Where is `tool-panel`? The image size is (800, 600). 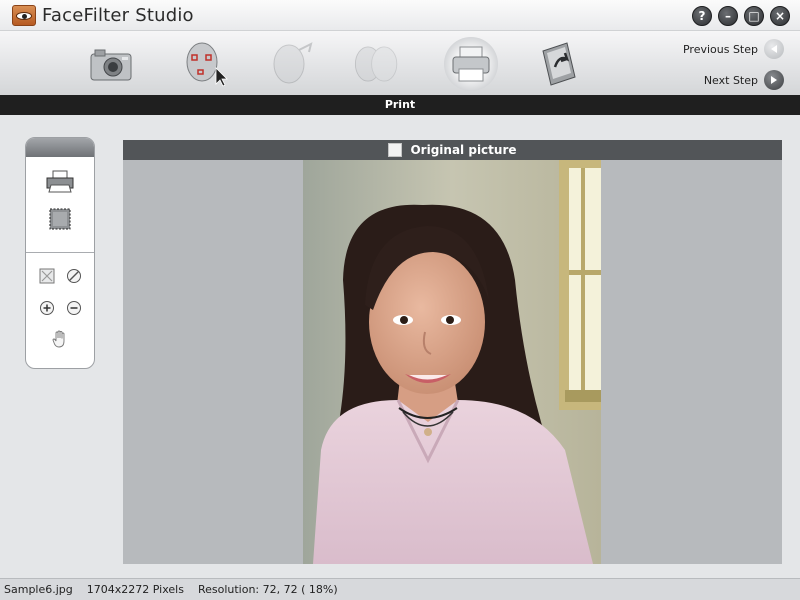 tool-panel is located at coordinates (60, 253).